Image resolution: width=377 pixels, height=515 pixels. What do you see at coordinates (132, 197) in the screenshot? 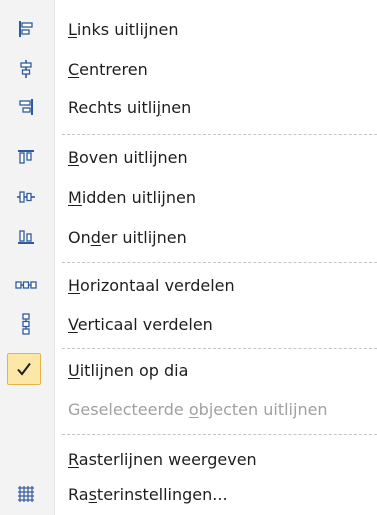
I see `menu-item-label: Midden uitlijnen` at bounding box center [132, 197].